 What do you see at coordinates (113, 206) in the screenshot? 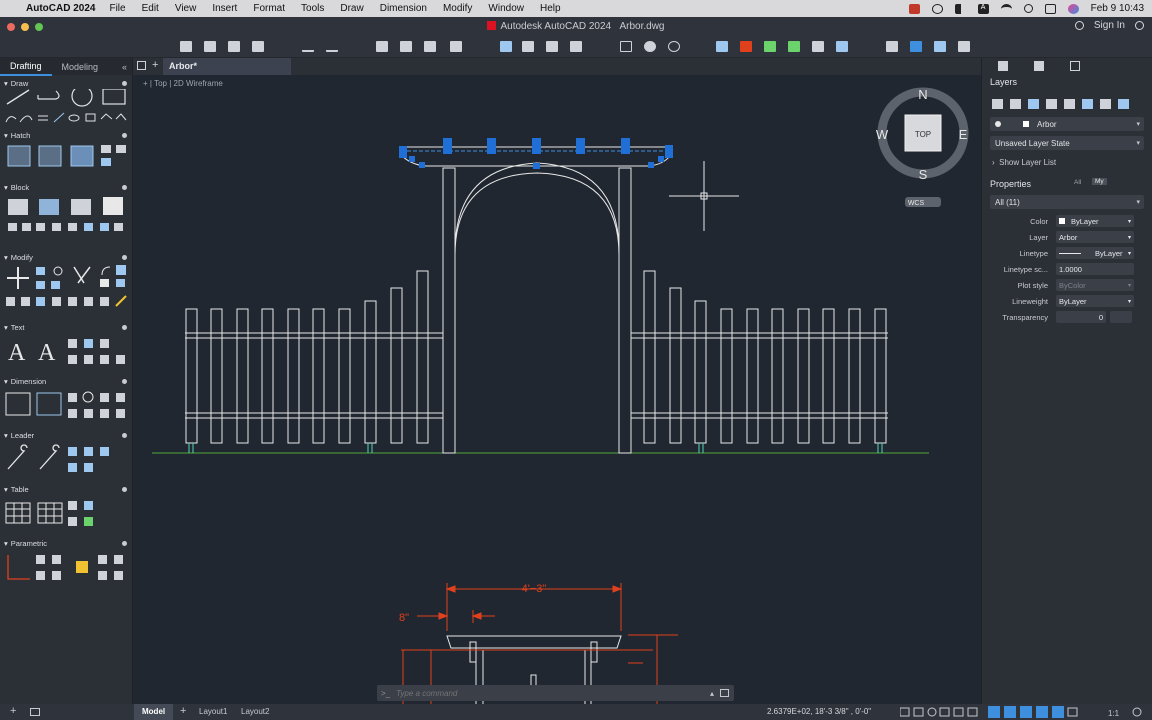
I see `define-attributes-icon` at bounding box center [113, 206].